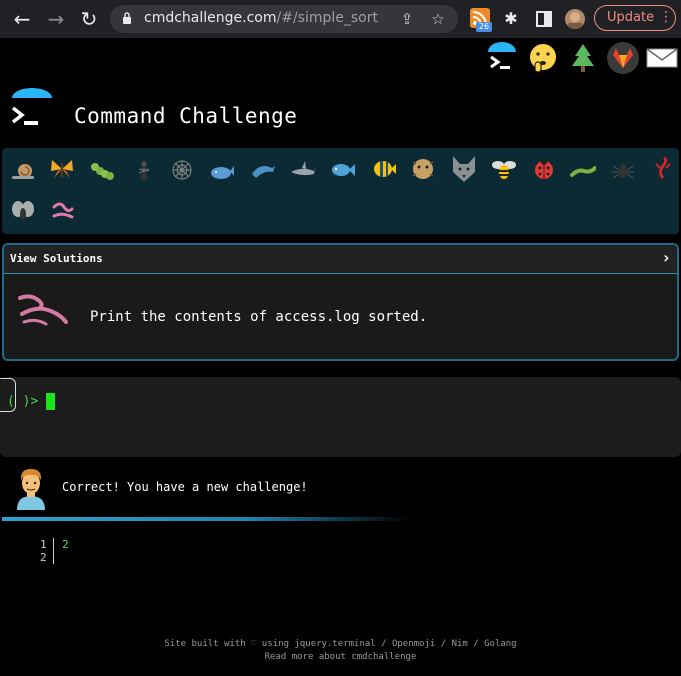 The image size is (681, 676). I want to click on forward-arrow-icon: →, so click(56, 19).